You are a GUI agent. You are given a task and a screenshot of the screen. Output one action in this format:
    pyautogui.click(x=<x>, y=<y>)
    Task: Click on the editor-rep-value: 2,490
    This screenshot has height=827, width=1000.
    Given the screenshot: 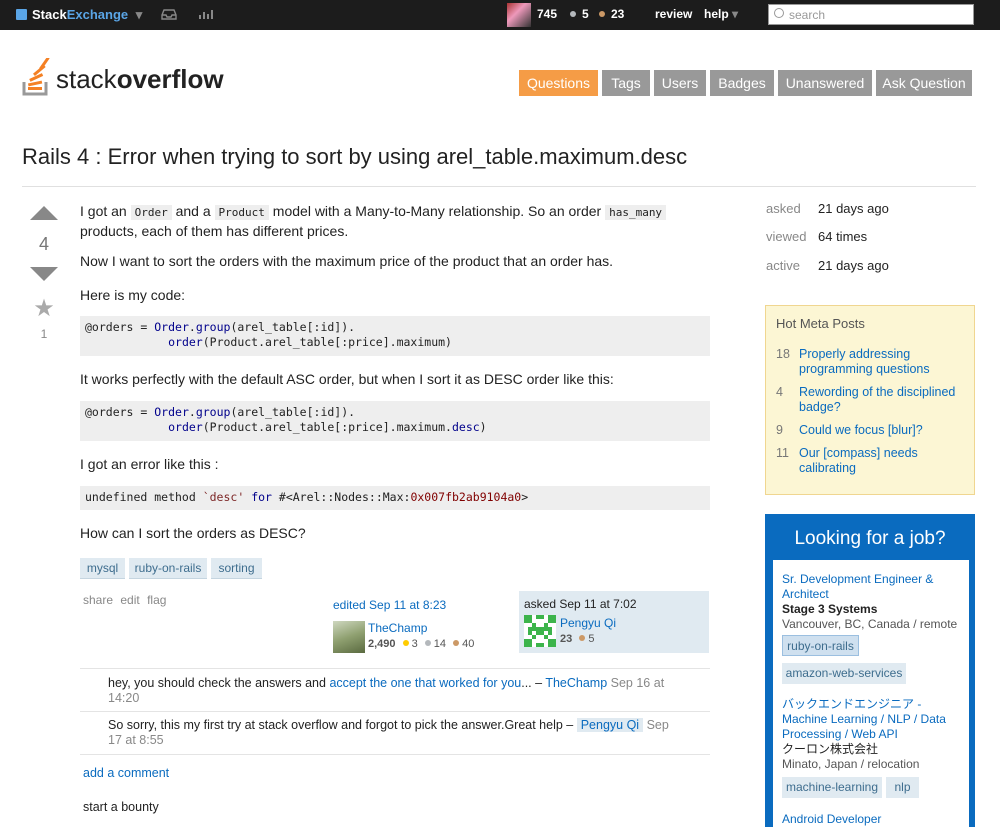 What is the action you would take?
    pyautogui.click(x=382, y=644)
    